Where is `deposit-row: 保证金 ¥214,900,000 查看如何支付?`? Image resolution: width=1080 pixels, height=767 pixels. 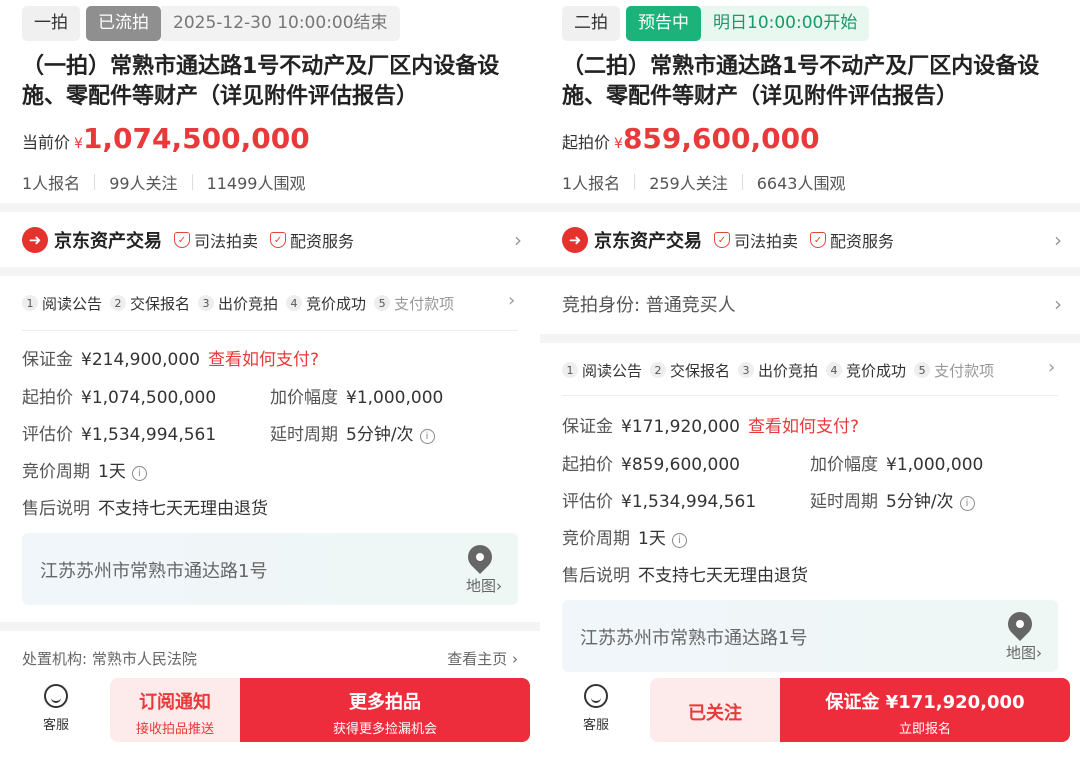 deposit-row: 保证金 ¥214,900,000 查看如何支付? is located at coordinates (170, 360).